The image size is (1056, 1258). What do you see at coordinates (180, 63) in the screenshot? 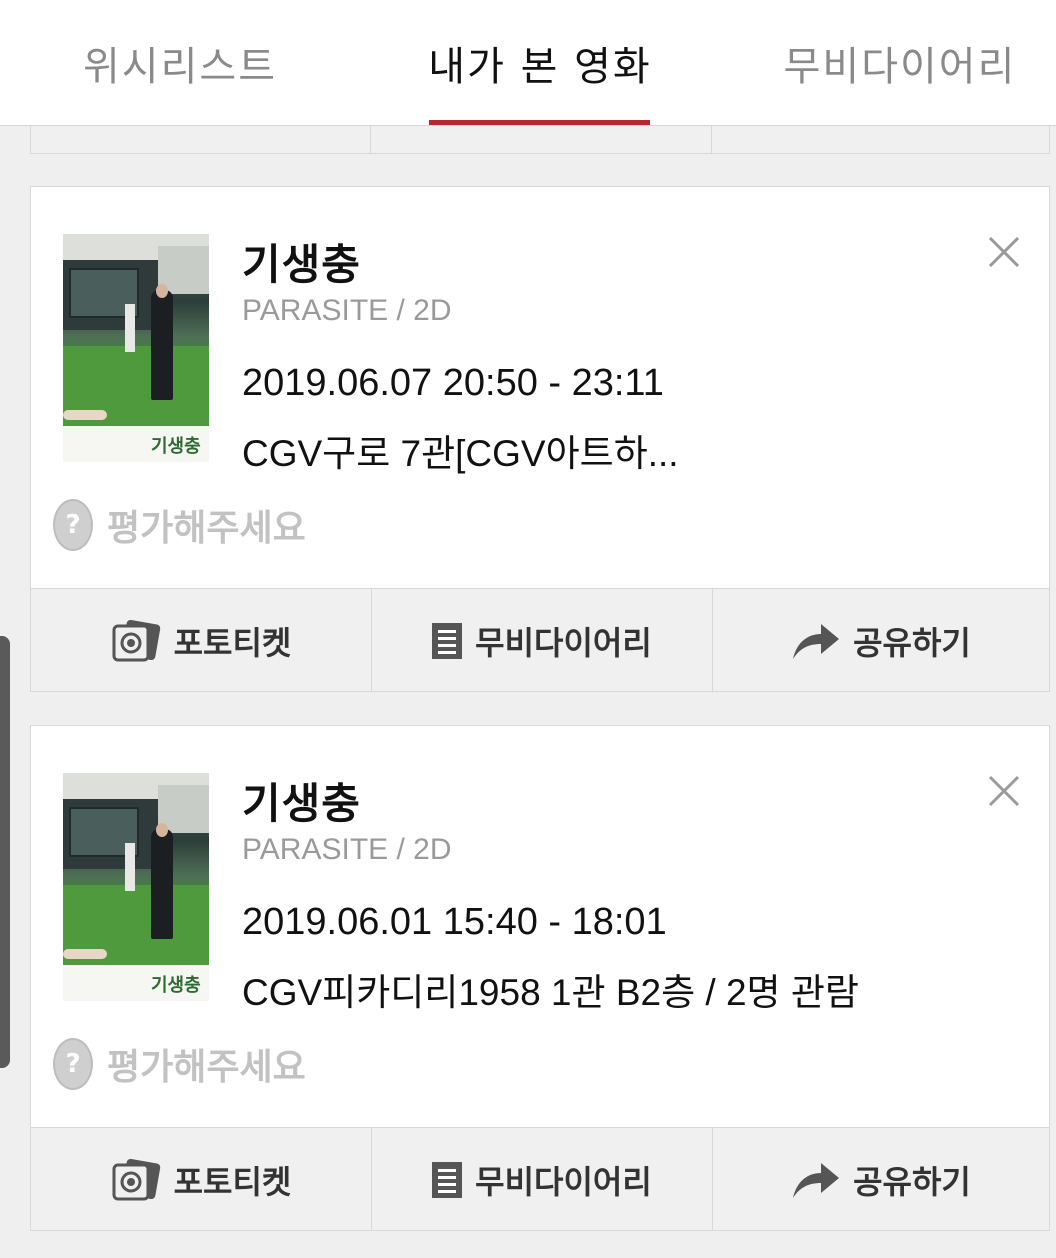
I see `tab-wishlist: 위시리스트` at bounding box center [180, 63].